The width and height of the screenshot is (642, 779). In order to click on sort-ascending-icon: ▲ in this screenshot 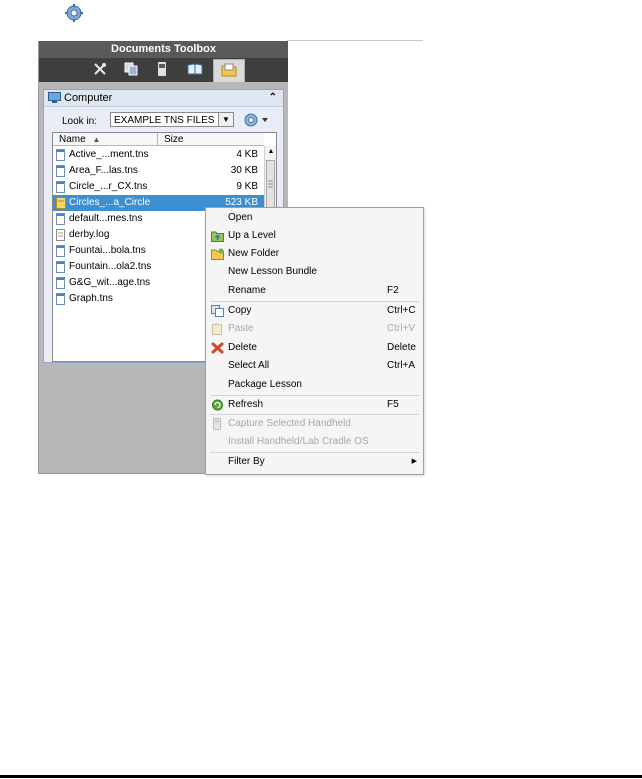, I will do `click(96, 139)`.